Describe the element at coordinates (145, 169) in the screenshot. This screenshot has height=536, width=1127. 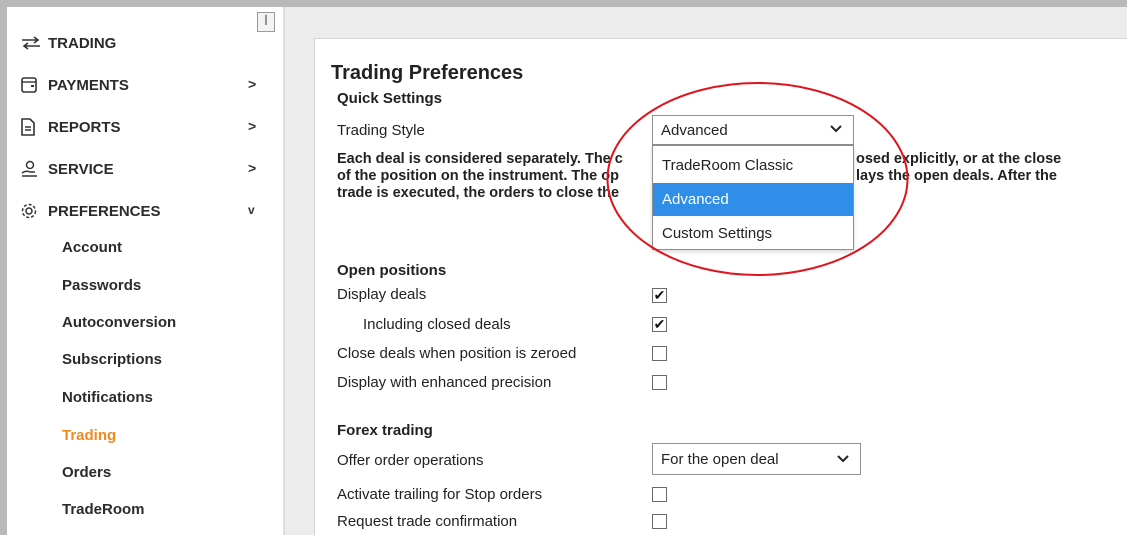
I see `sidebar-item-service: SERVICE >` at that location.